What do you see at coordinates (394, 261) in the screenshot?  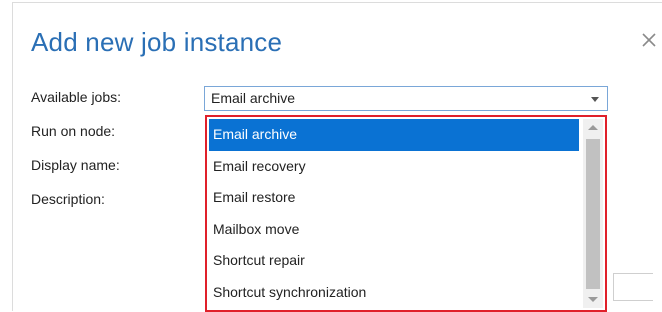 I see `dropdown-option-shortcut-repair: Shortcut repair` at bounding box center [394, 261].